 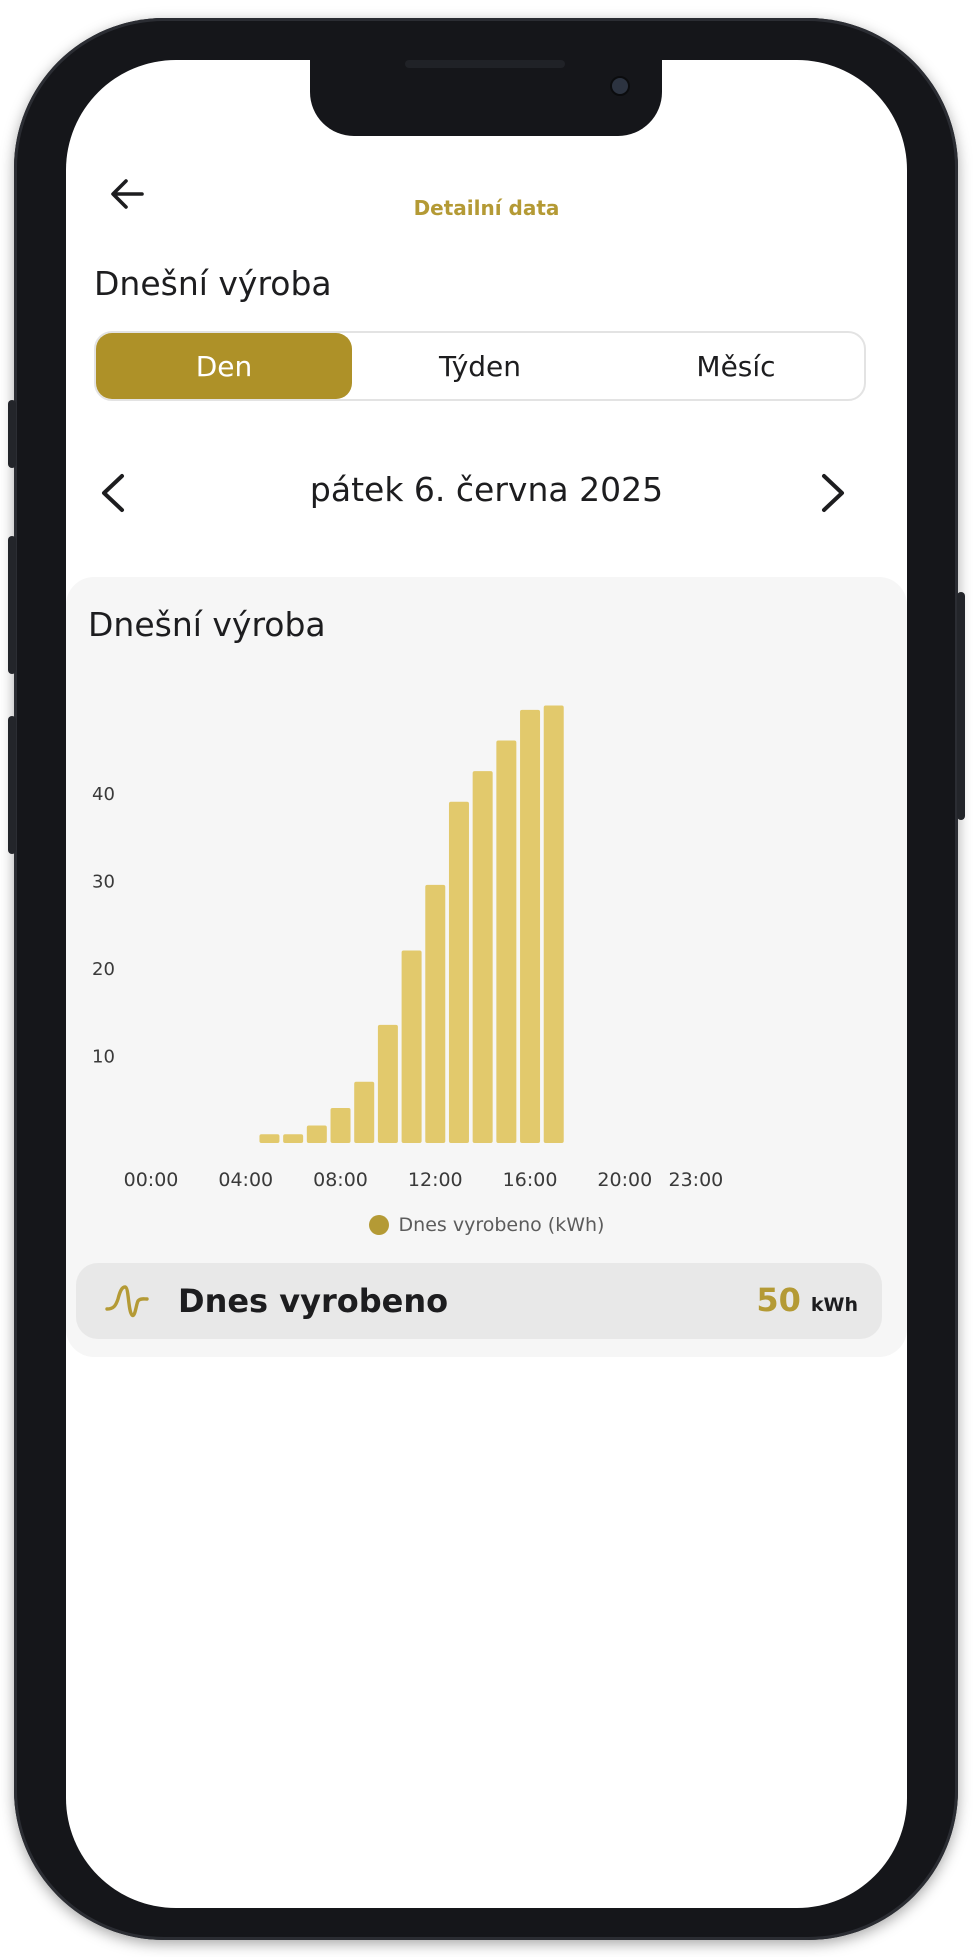 I want to click on phone-volume-down, so click(x=12, y=785).